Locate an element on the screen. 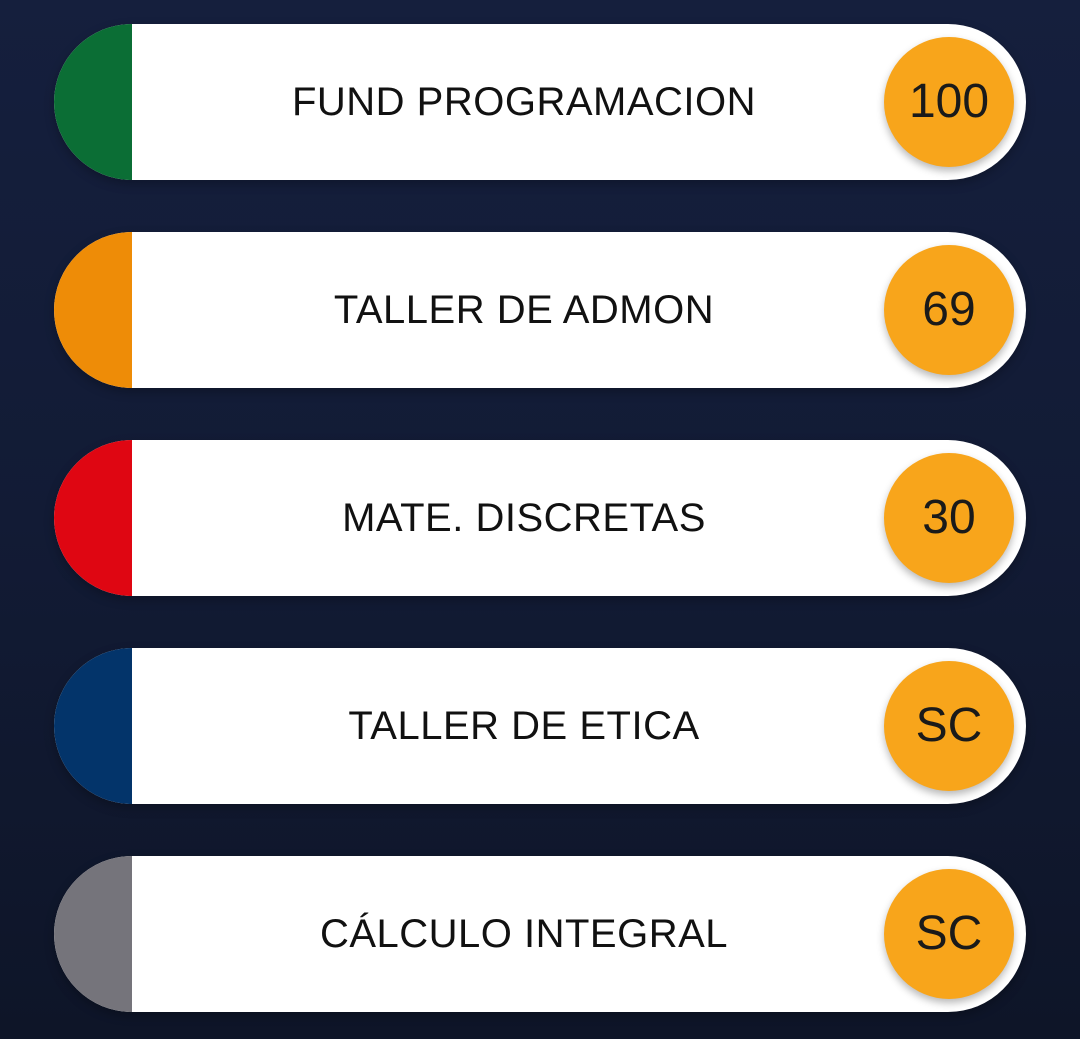 The image size is (1080, 1039). subject-card-fund-programacion: FUND PROGRAMACION 100 is located at coordinates (540, 102).